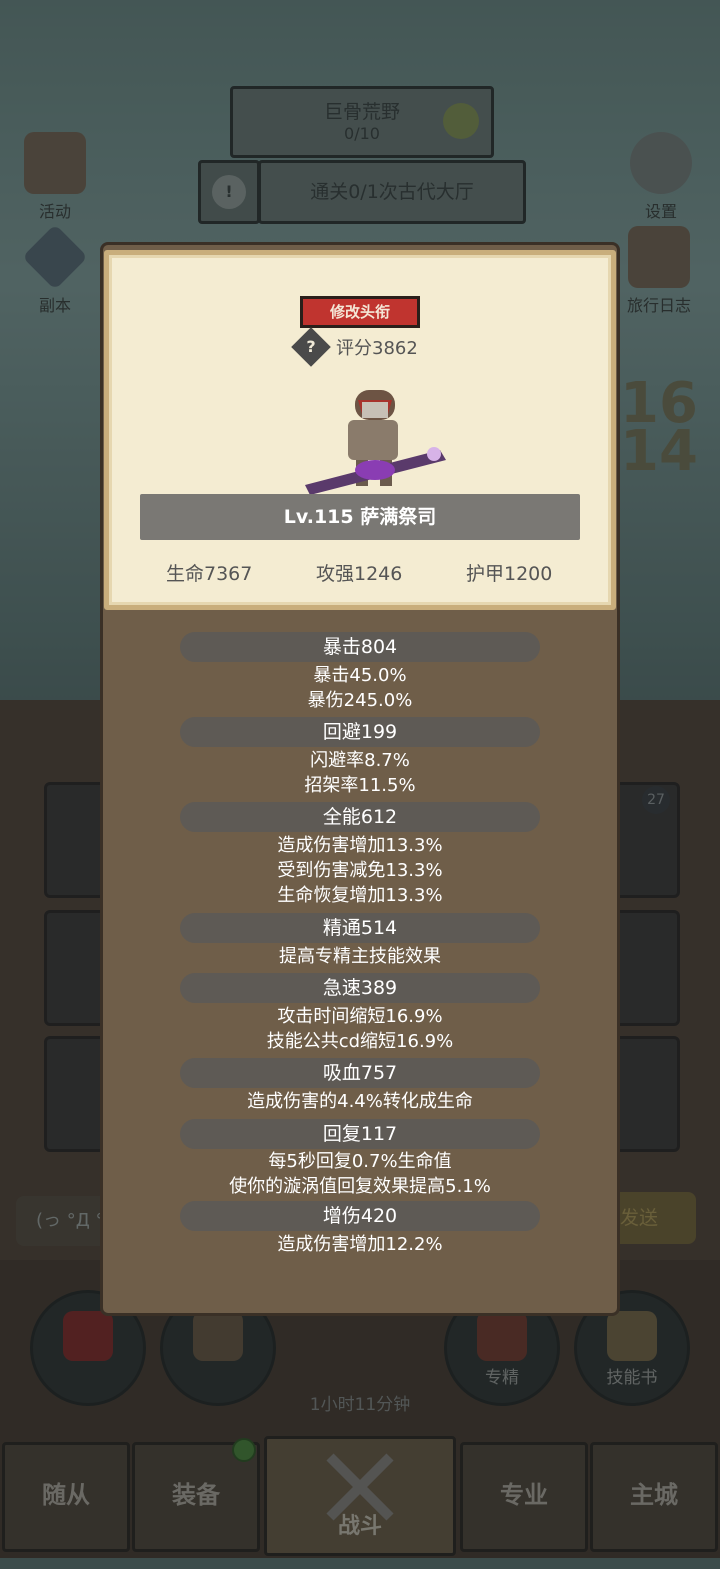 The width and height of the screenshot is (720, 1569). What do you see at coordinates (360, 312) in the screenshot?
I see `edit-title-button: 修改头衔` at bounding box center [360, 312].